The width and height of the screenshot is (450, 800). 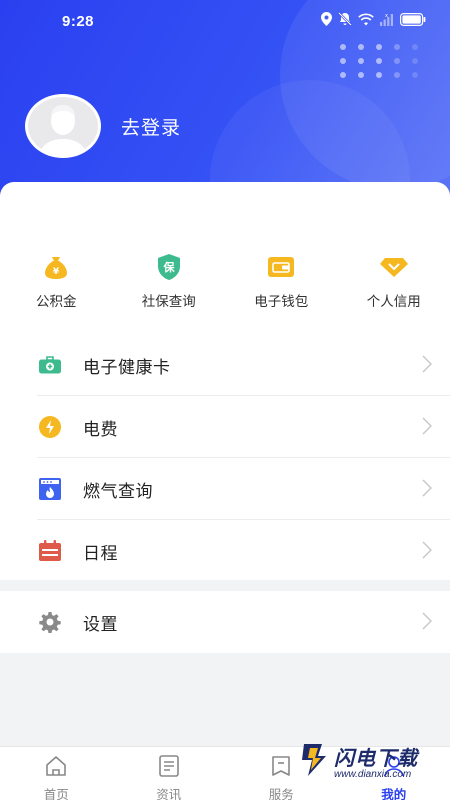 What do you see at coordinates (225, 365) in the screenshot?
I see `menu-item-health-card: 电子健康卡` at bounding box center [225, 365].